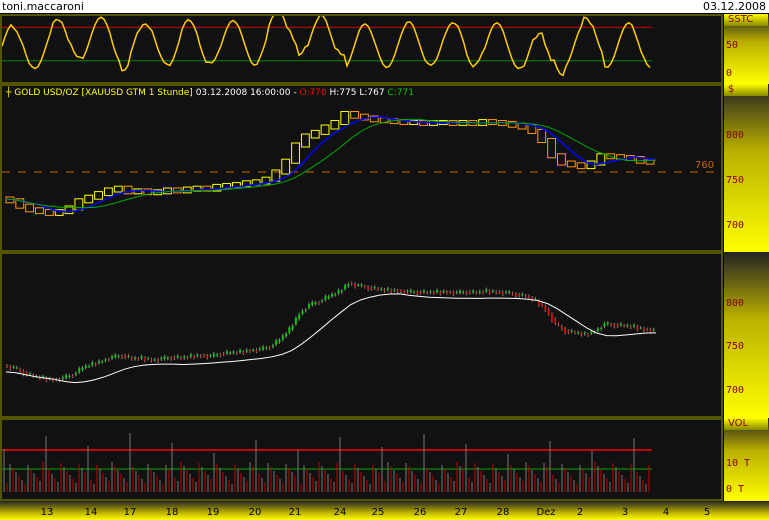 This screenshot has width=769, height=520. I want to click on x-tick: Dez, so click(546, 512).